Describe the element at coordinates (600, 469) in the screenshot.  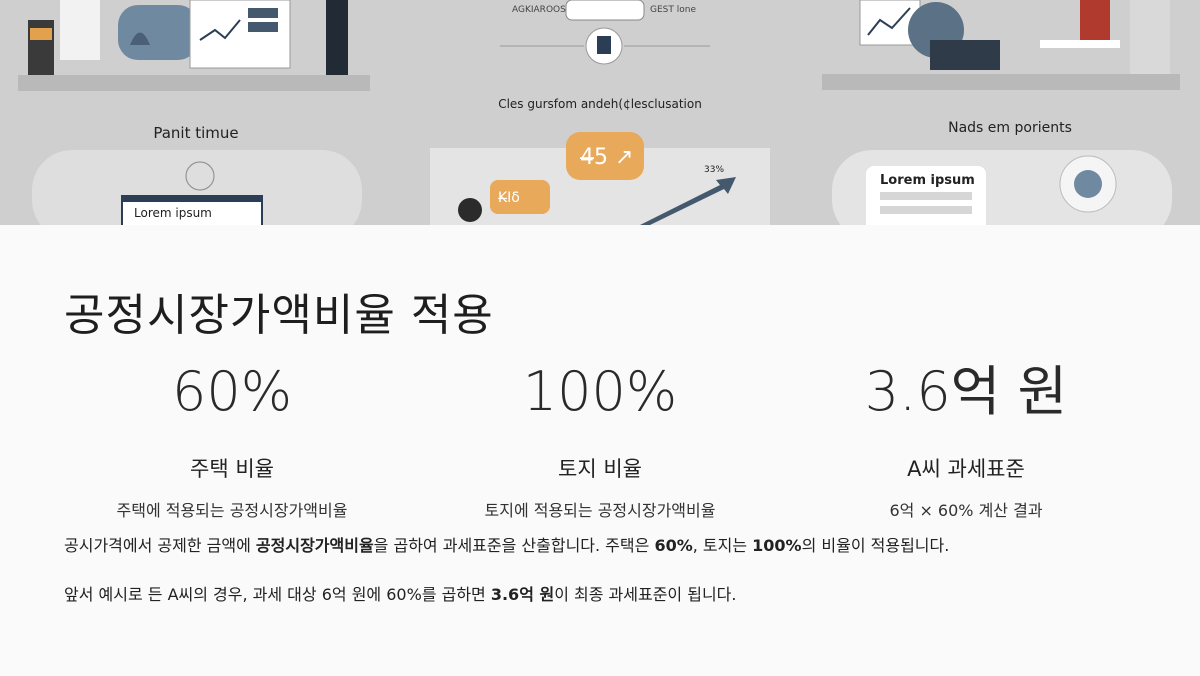
I see `stat-label: 토지 비율` at that location.